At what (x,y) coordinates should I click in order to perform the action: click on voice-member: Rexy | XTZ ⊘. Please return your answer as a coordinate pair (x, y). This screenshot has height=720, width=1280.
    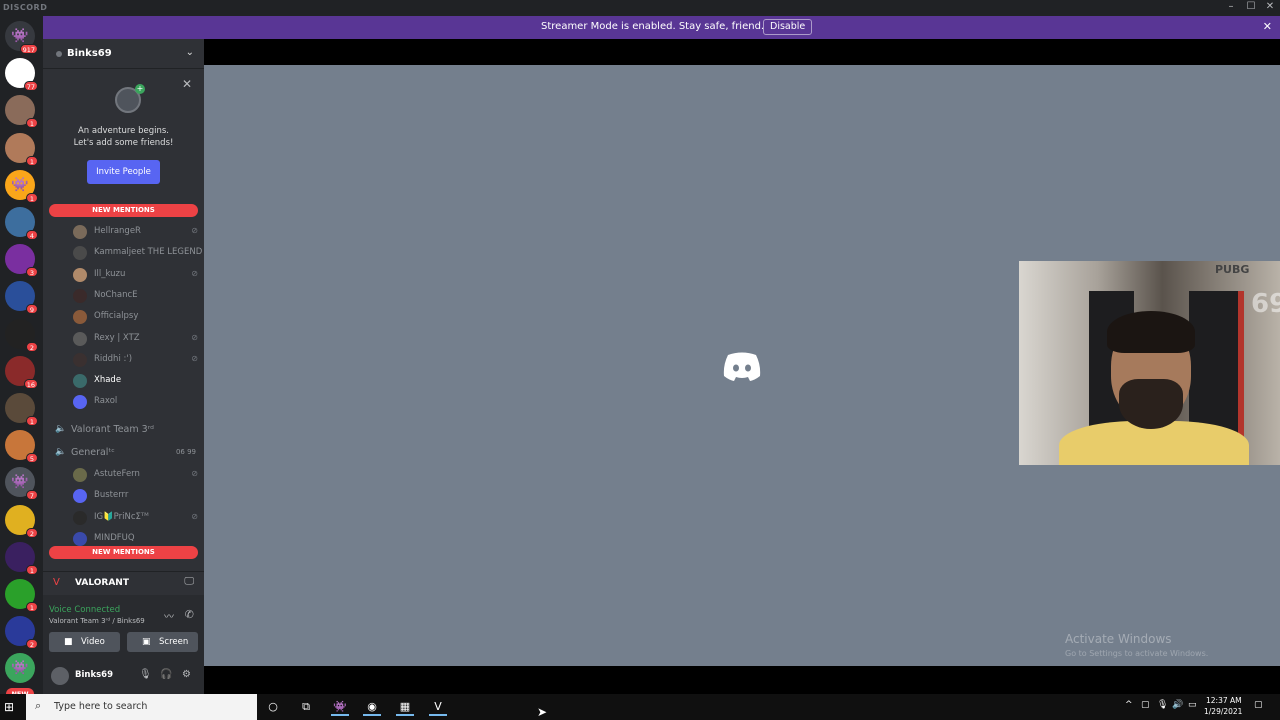
    Looking at the image, I should click on (135, 339).